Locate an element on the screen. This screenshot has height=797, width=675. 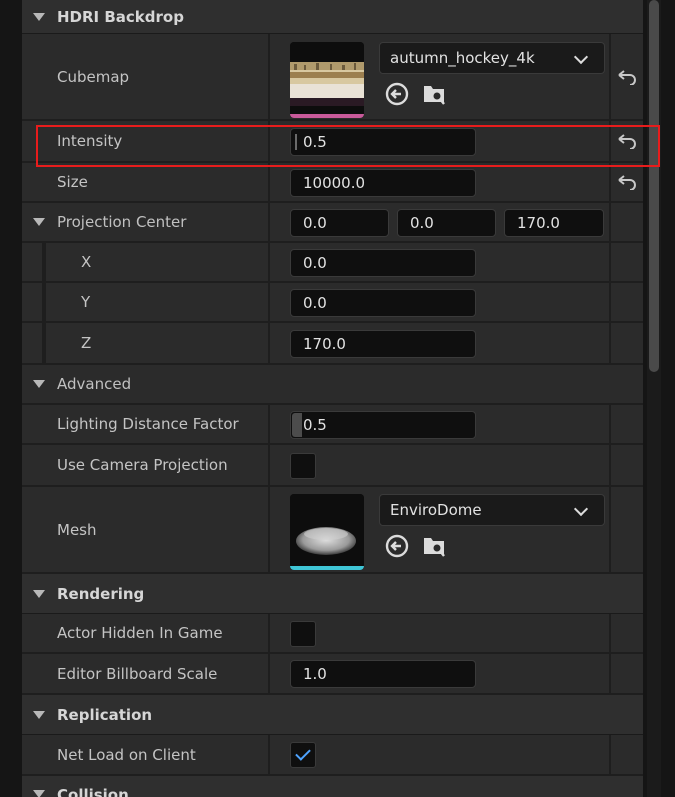
property-label: Projection Center is located at coordinates (122, 222).